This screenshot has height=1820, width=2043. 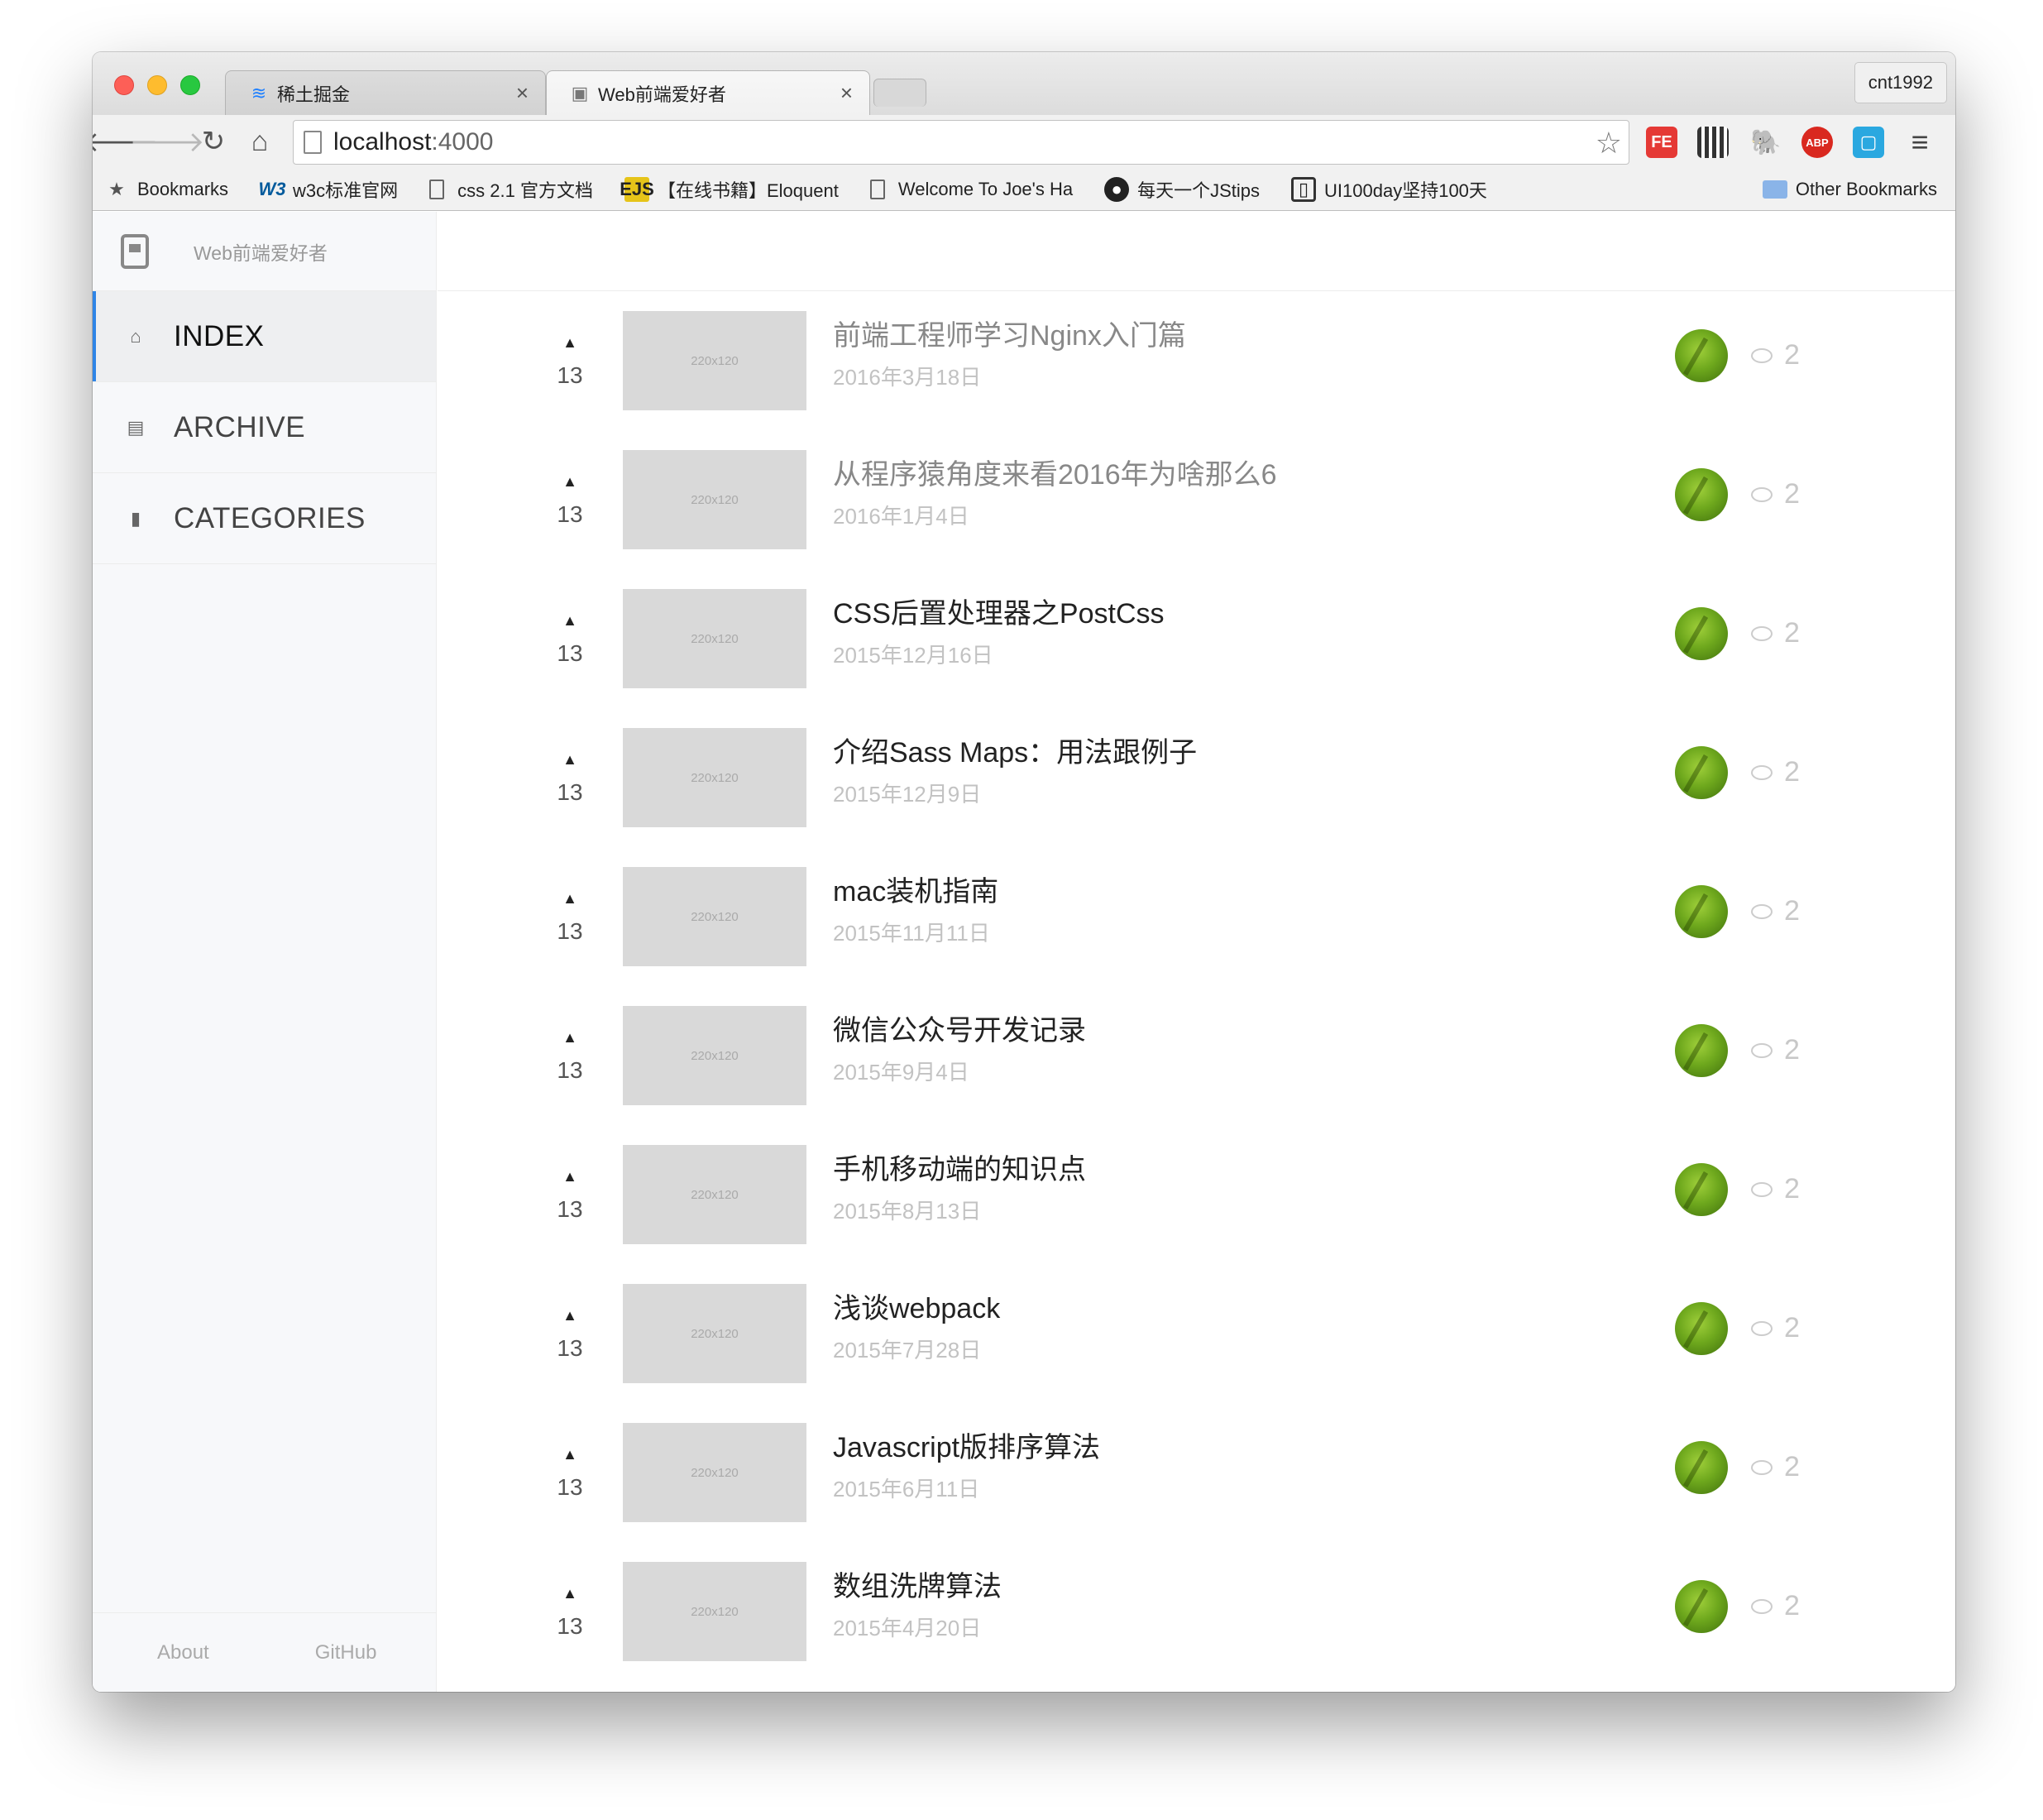 I want to click on profile-button: cnt1992, so click(x=1900, y=82).